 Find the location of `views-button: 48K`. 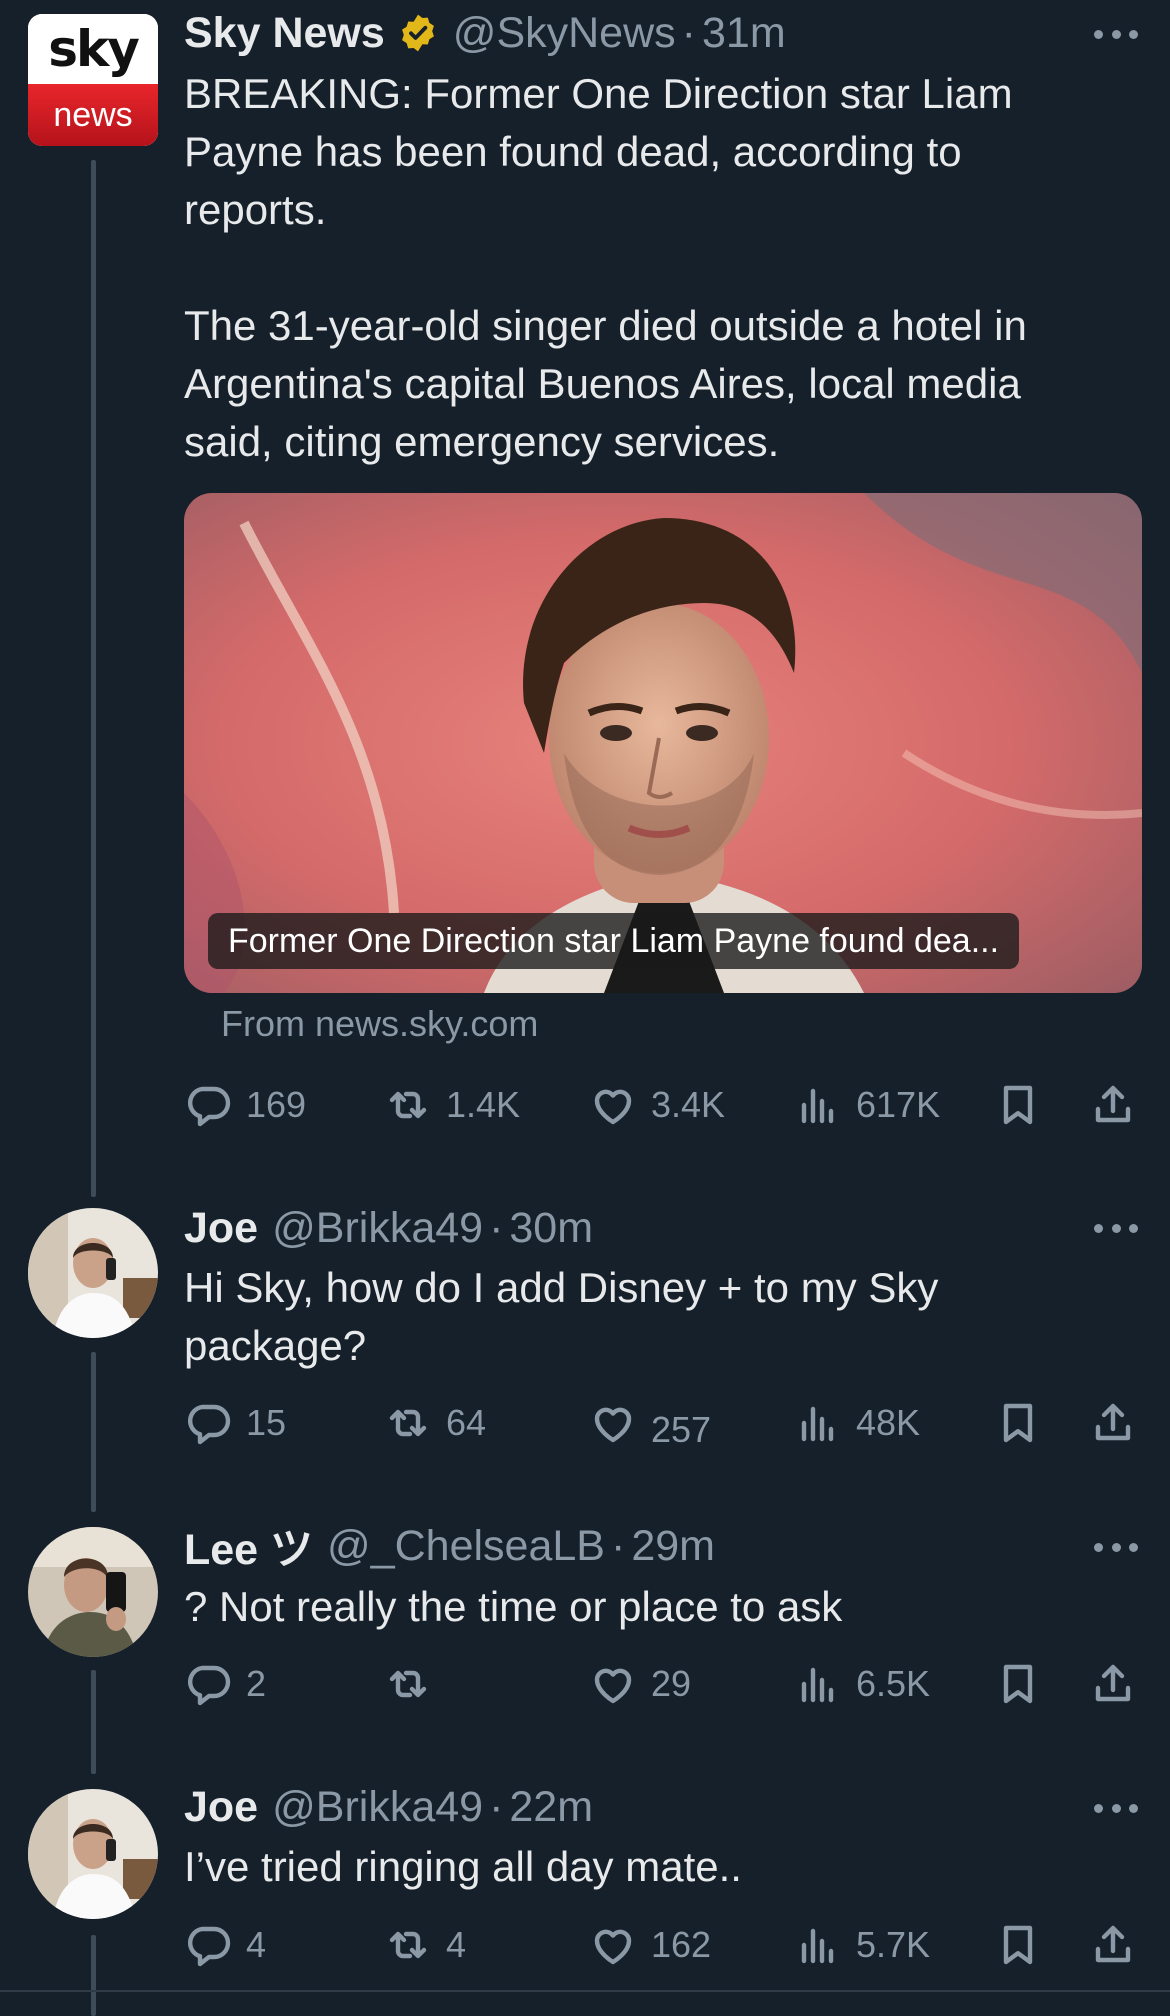

views-button: 48K is located at coordinates (857, 1423).